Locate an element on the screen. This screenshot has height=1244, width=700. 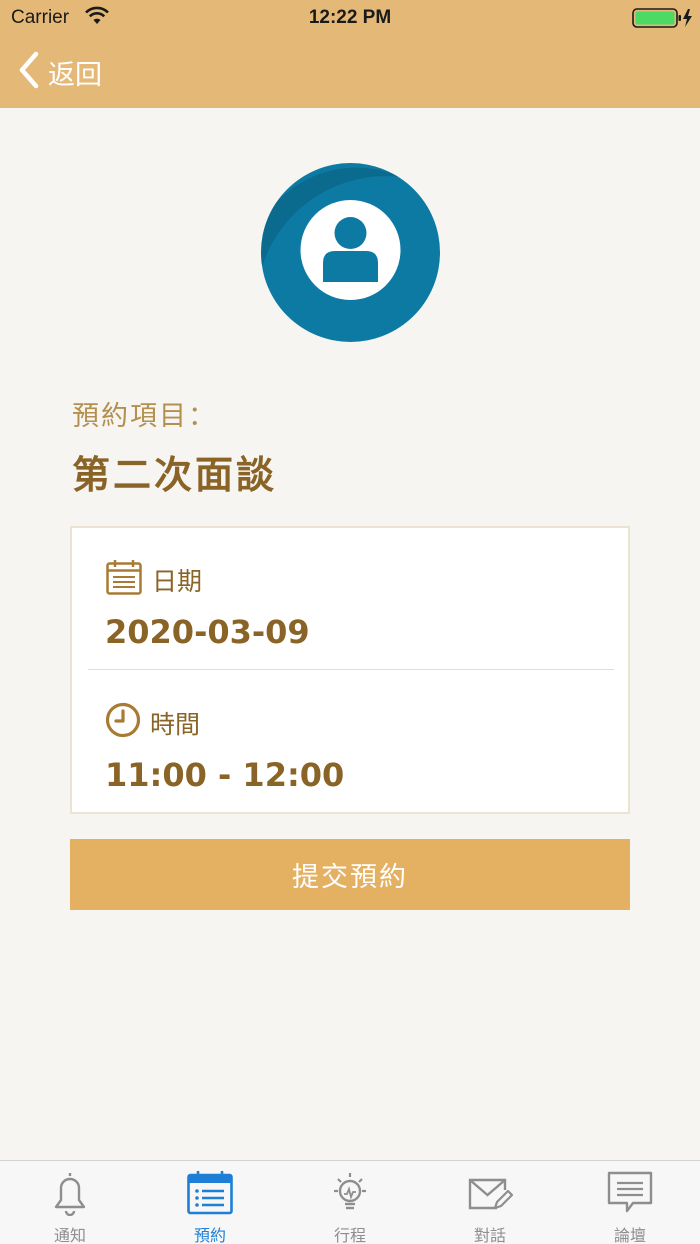
user-icon is located at coordinates (350, 252).